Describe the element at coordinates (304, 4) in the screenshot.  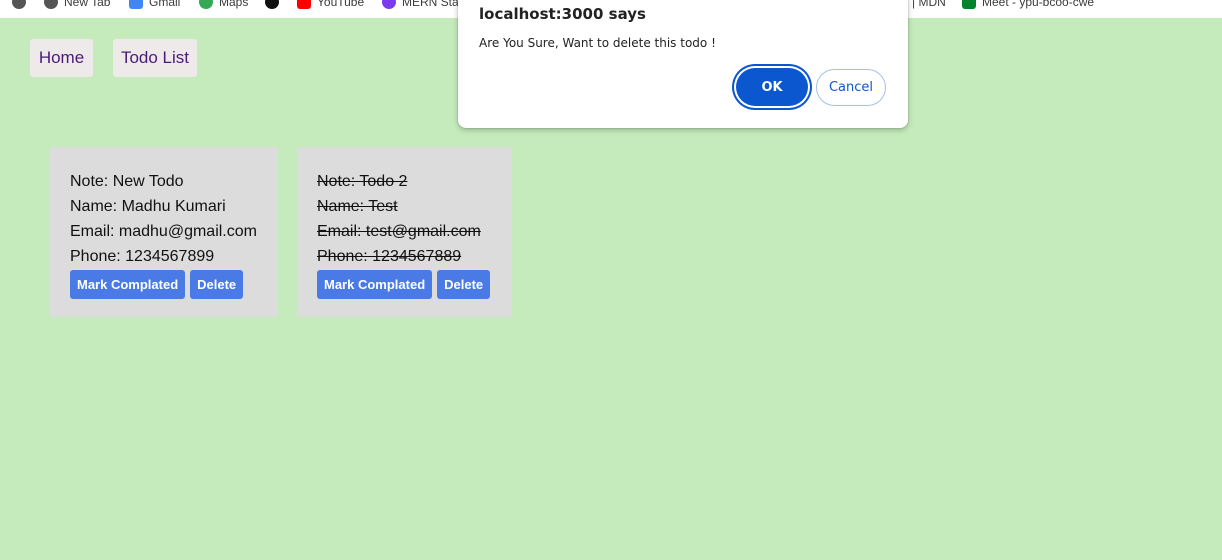
I see `youtube-icon` at that location.